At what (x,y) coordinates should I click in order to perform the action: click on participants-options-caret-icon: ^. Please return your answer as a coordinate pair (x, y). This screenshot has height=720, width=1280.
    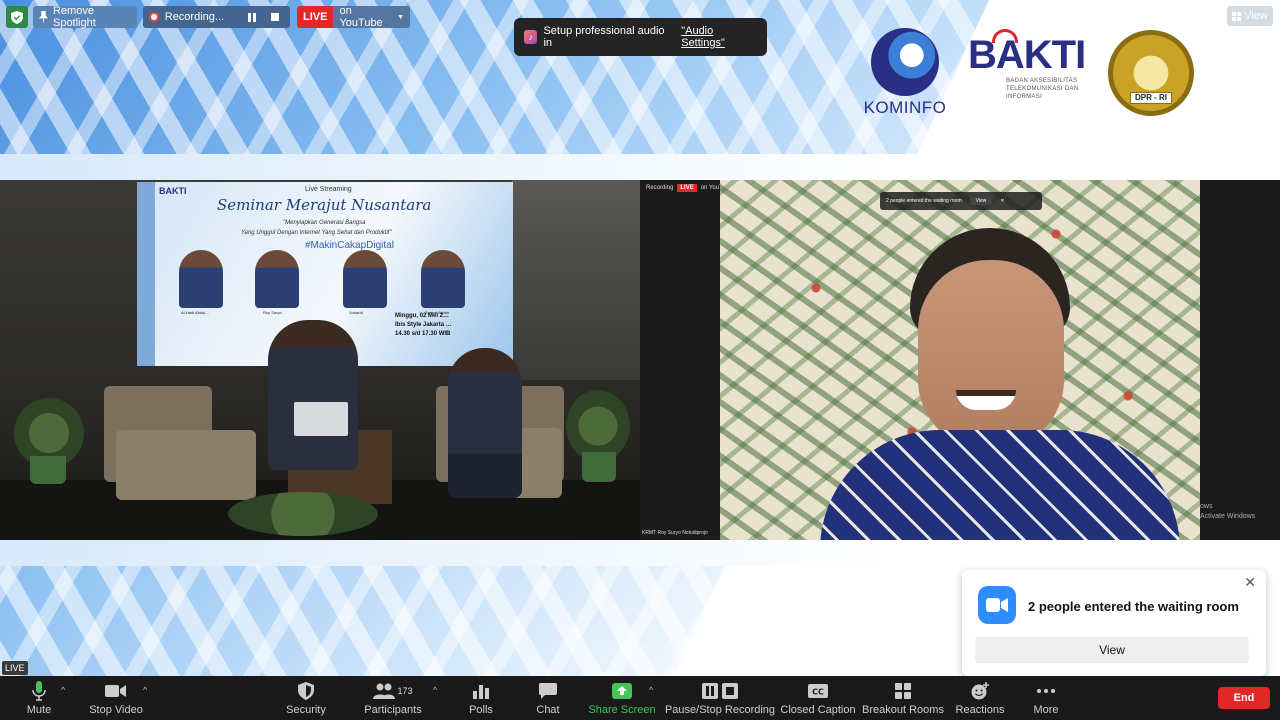
    Looking at the image, I should click on (435, 690).